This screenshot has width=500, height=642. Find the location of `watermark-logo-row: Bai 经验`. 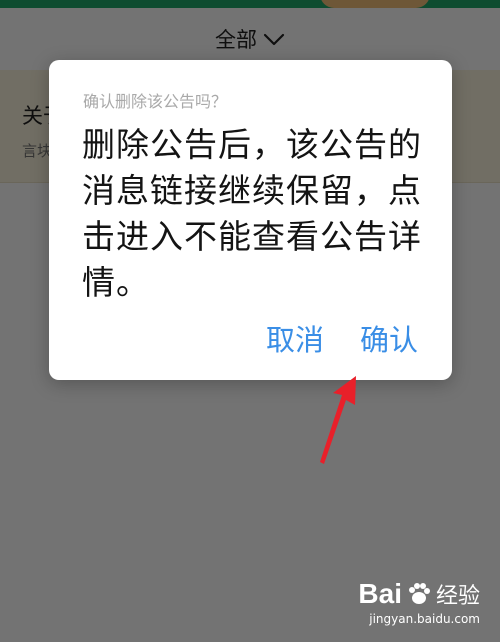

watermark-logo-row: Bai 经验 is located at coordinates (419, 594).